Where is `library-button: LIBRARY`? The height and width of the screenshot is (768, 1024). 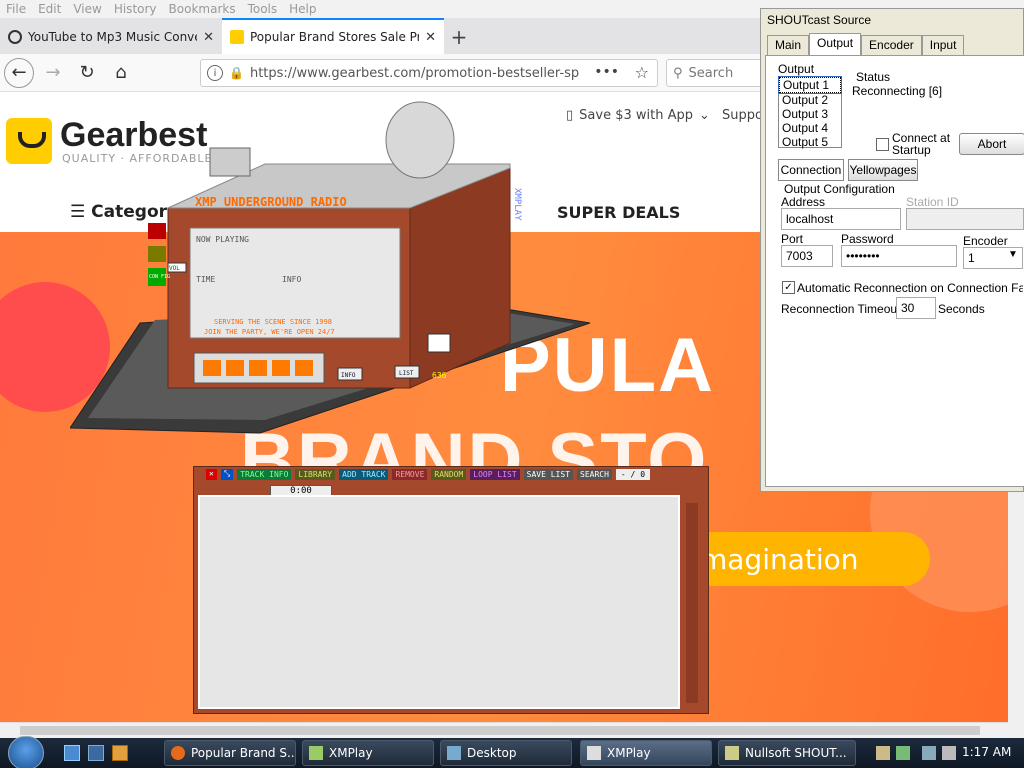
library-button: LIBRARY is located at coordinates (315, 474).